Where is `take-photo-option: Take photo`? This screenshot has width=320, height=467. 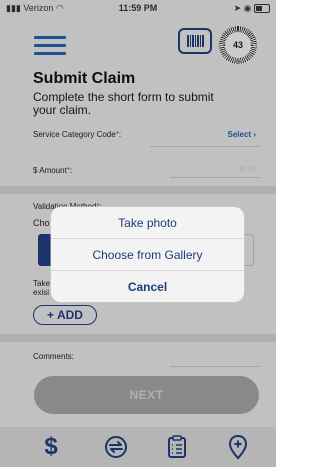 take-photo-option: Take photo is located at coordinates (147, 222).